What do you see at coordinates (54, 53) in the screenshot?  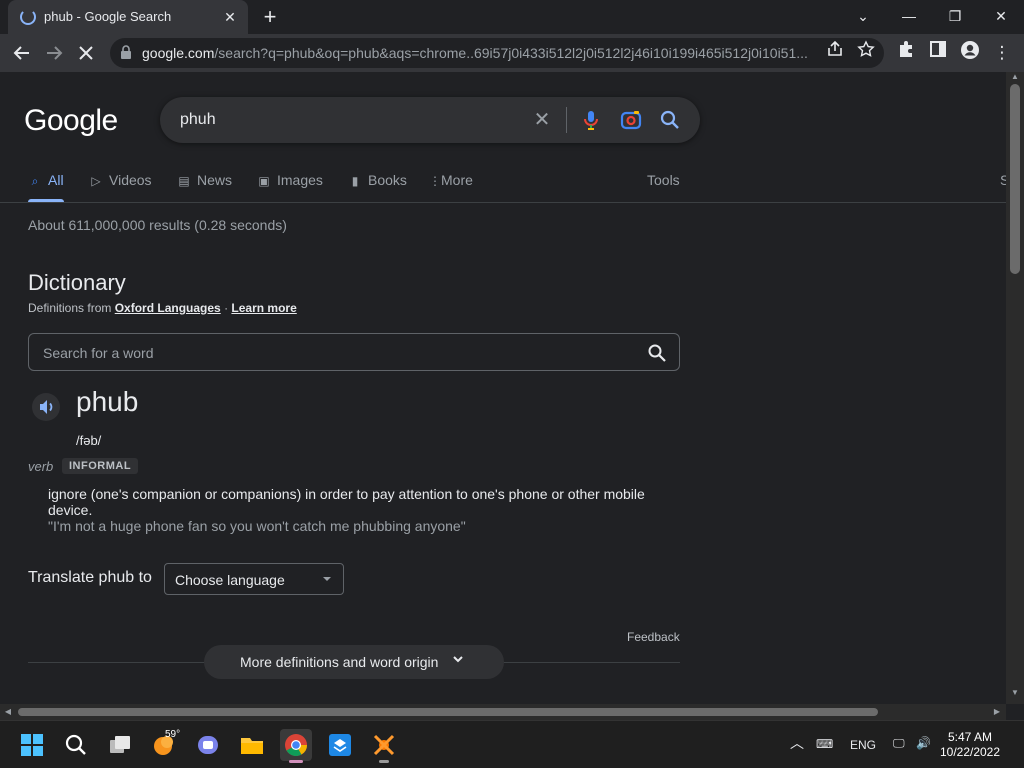 I see `forward-arrow-icon` at bounding box center [54, 53].